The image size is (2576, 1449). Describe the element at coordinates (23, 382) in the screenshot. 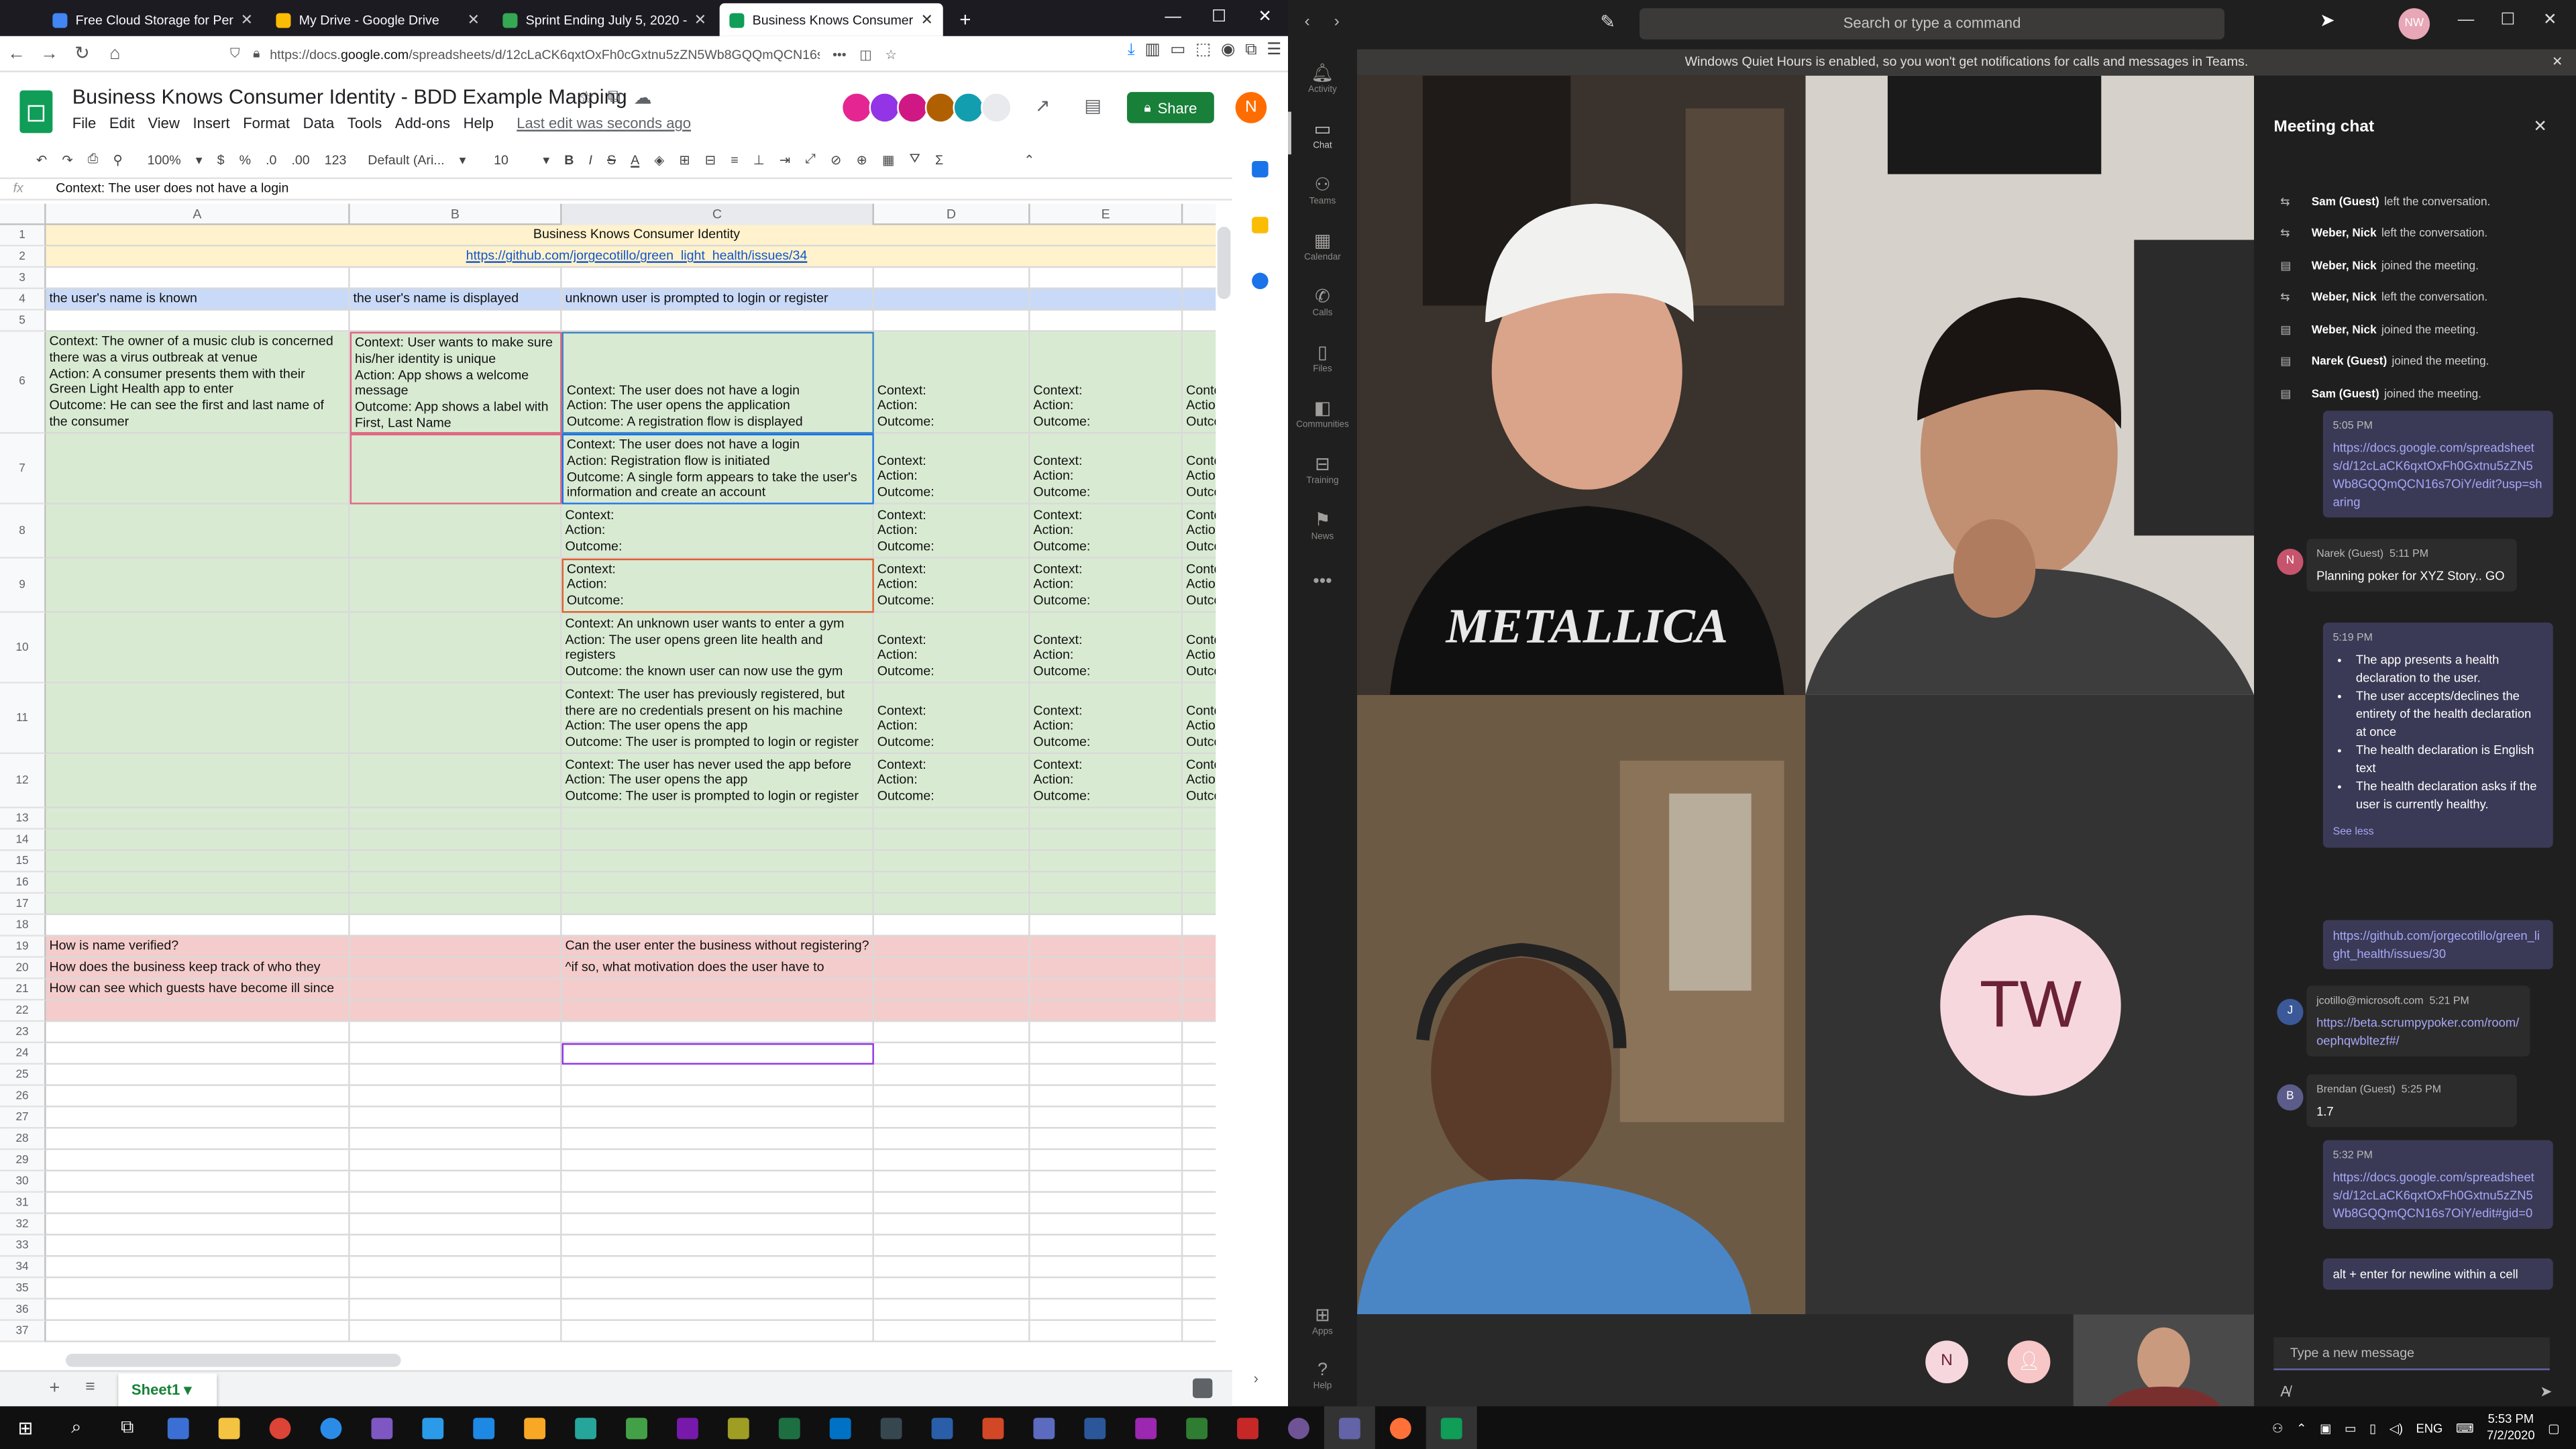

I see `row-header: 6` at that location.